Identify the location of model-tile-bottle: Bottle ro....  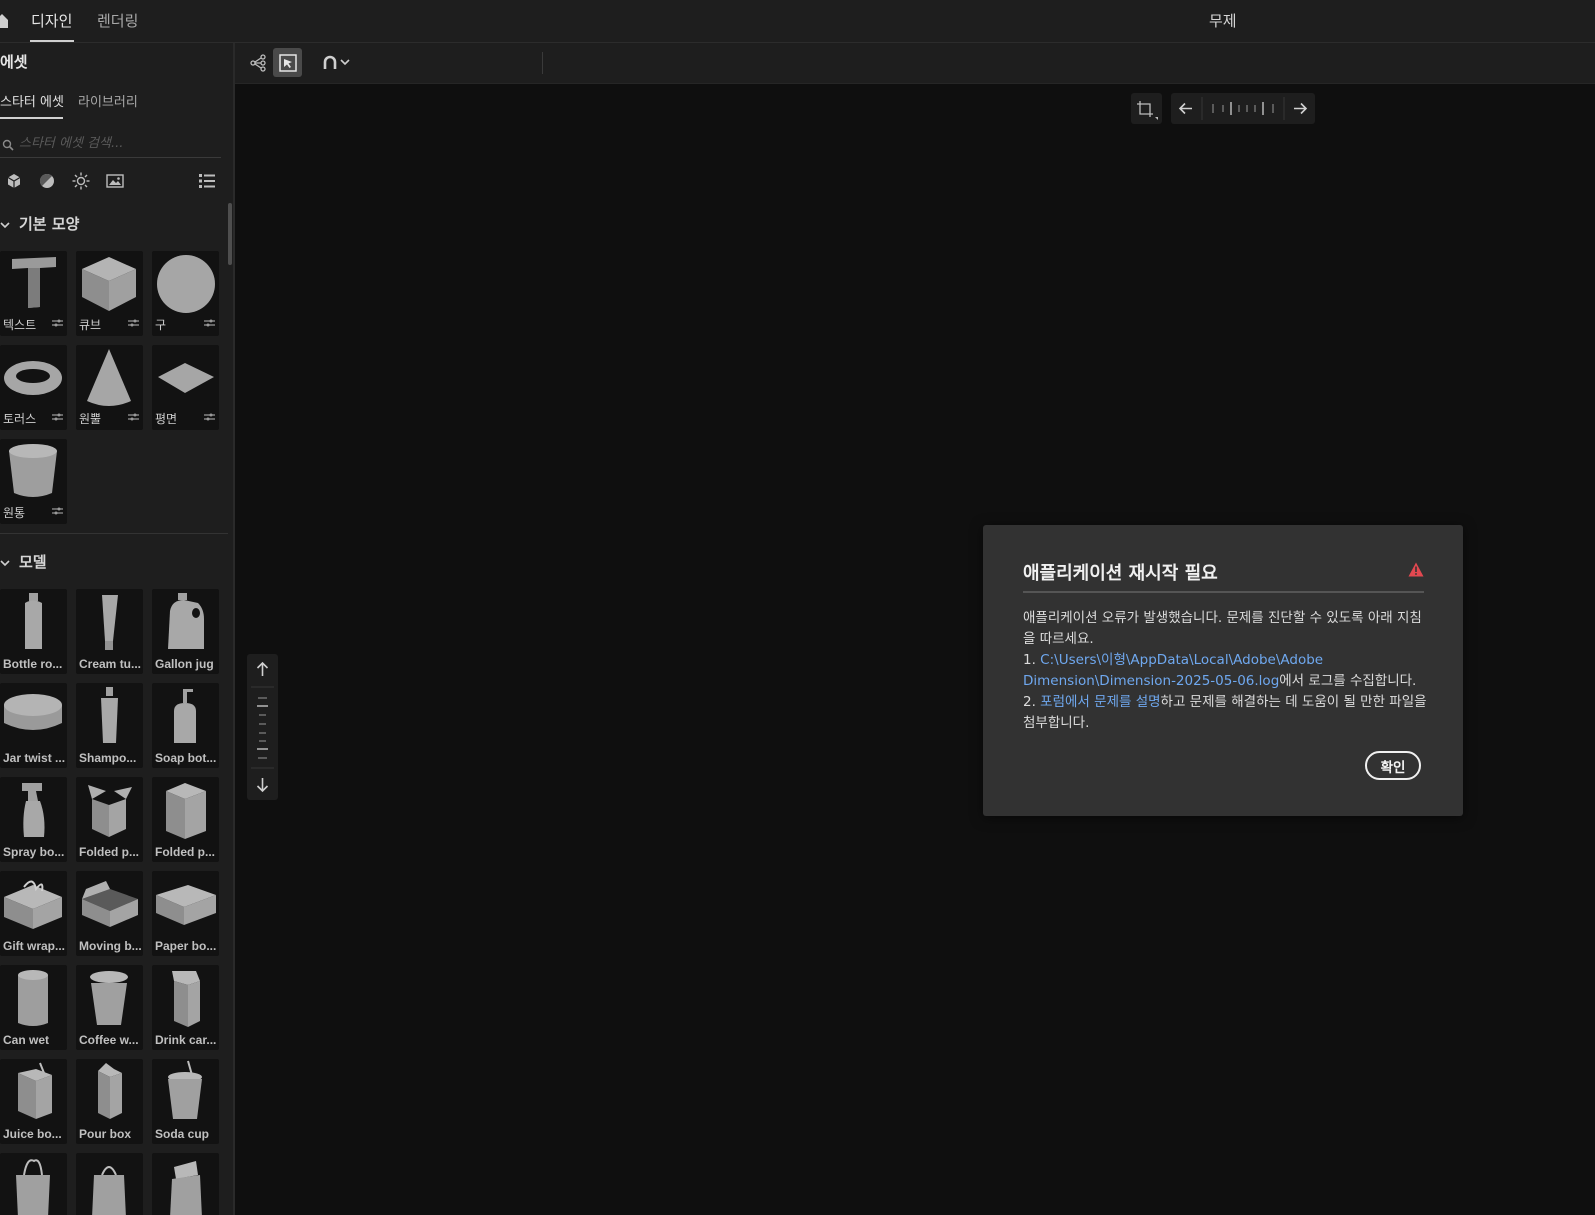
(33, 631).